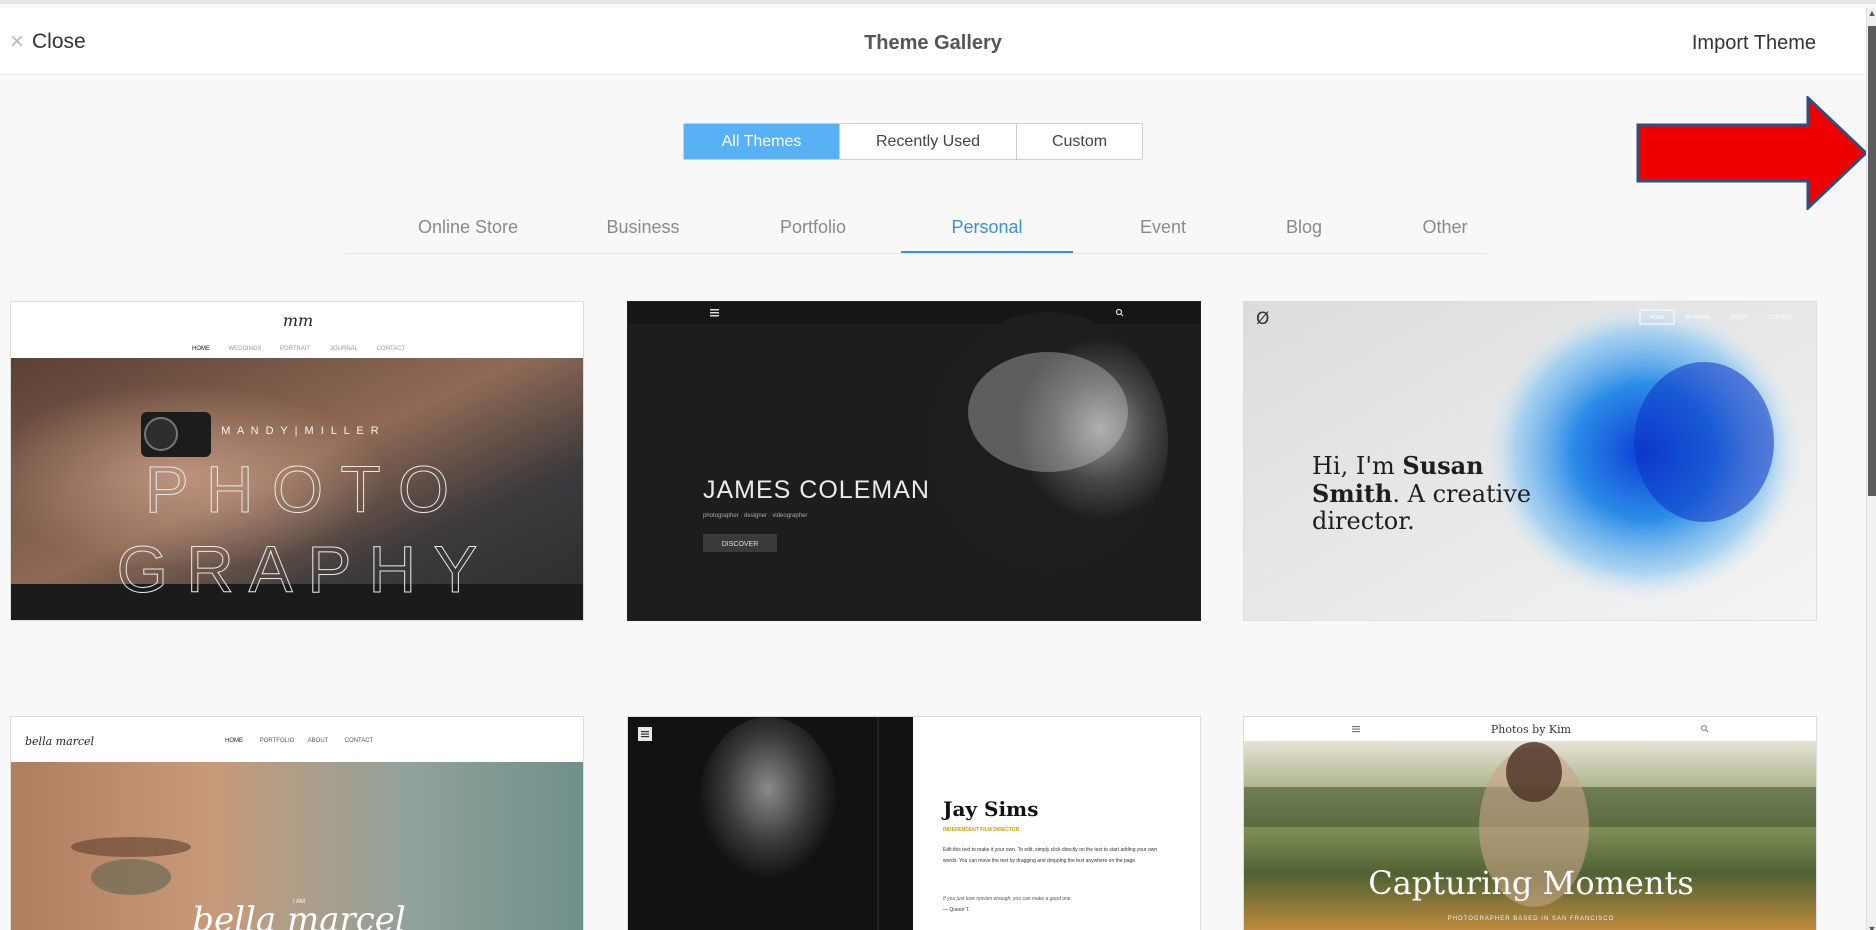  Describe the element at coordinates (768, 807) in the screenshot. I see `portrait-shape` at that location.